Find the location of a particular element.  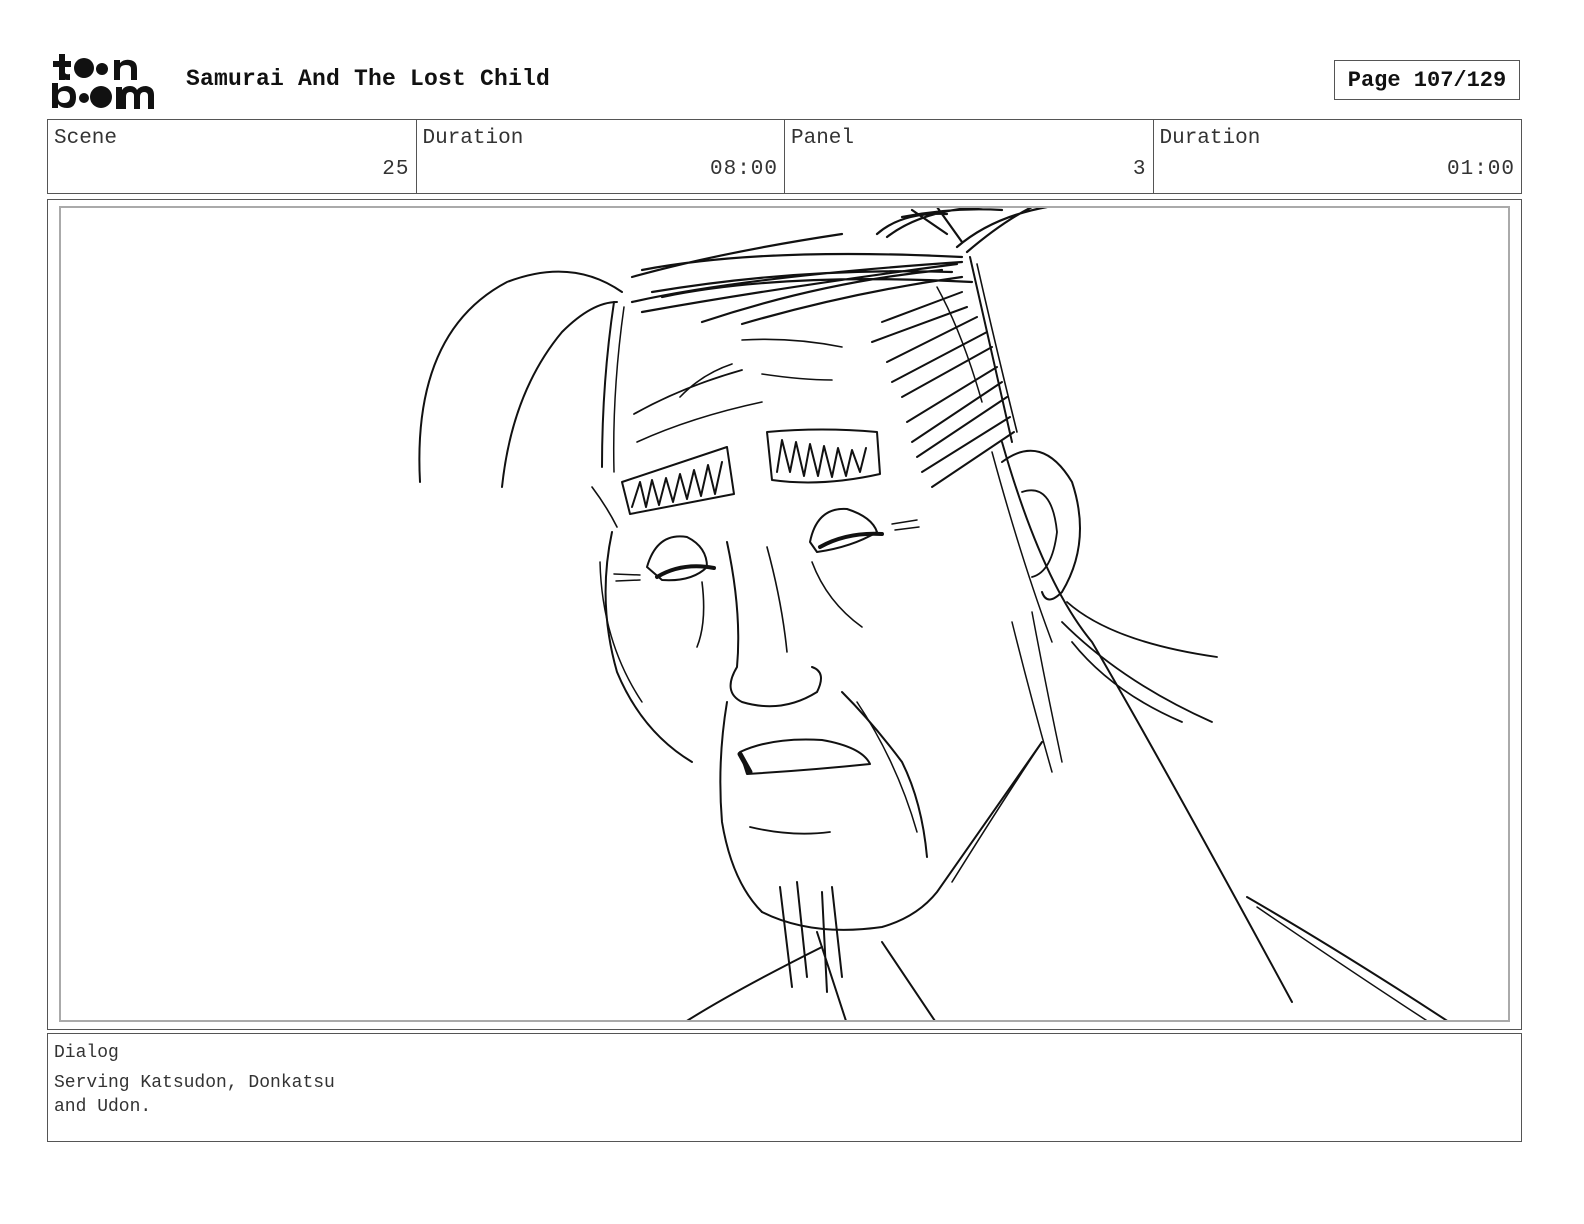

scene-cell: Scene 25 is located at coordinates (232, 156).